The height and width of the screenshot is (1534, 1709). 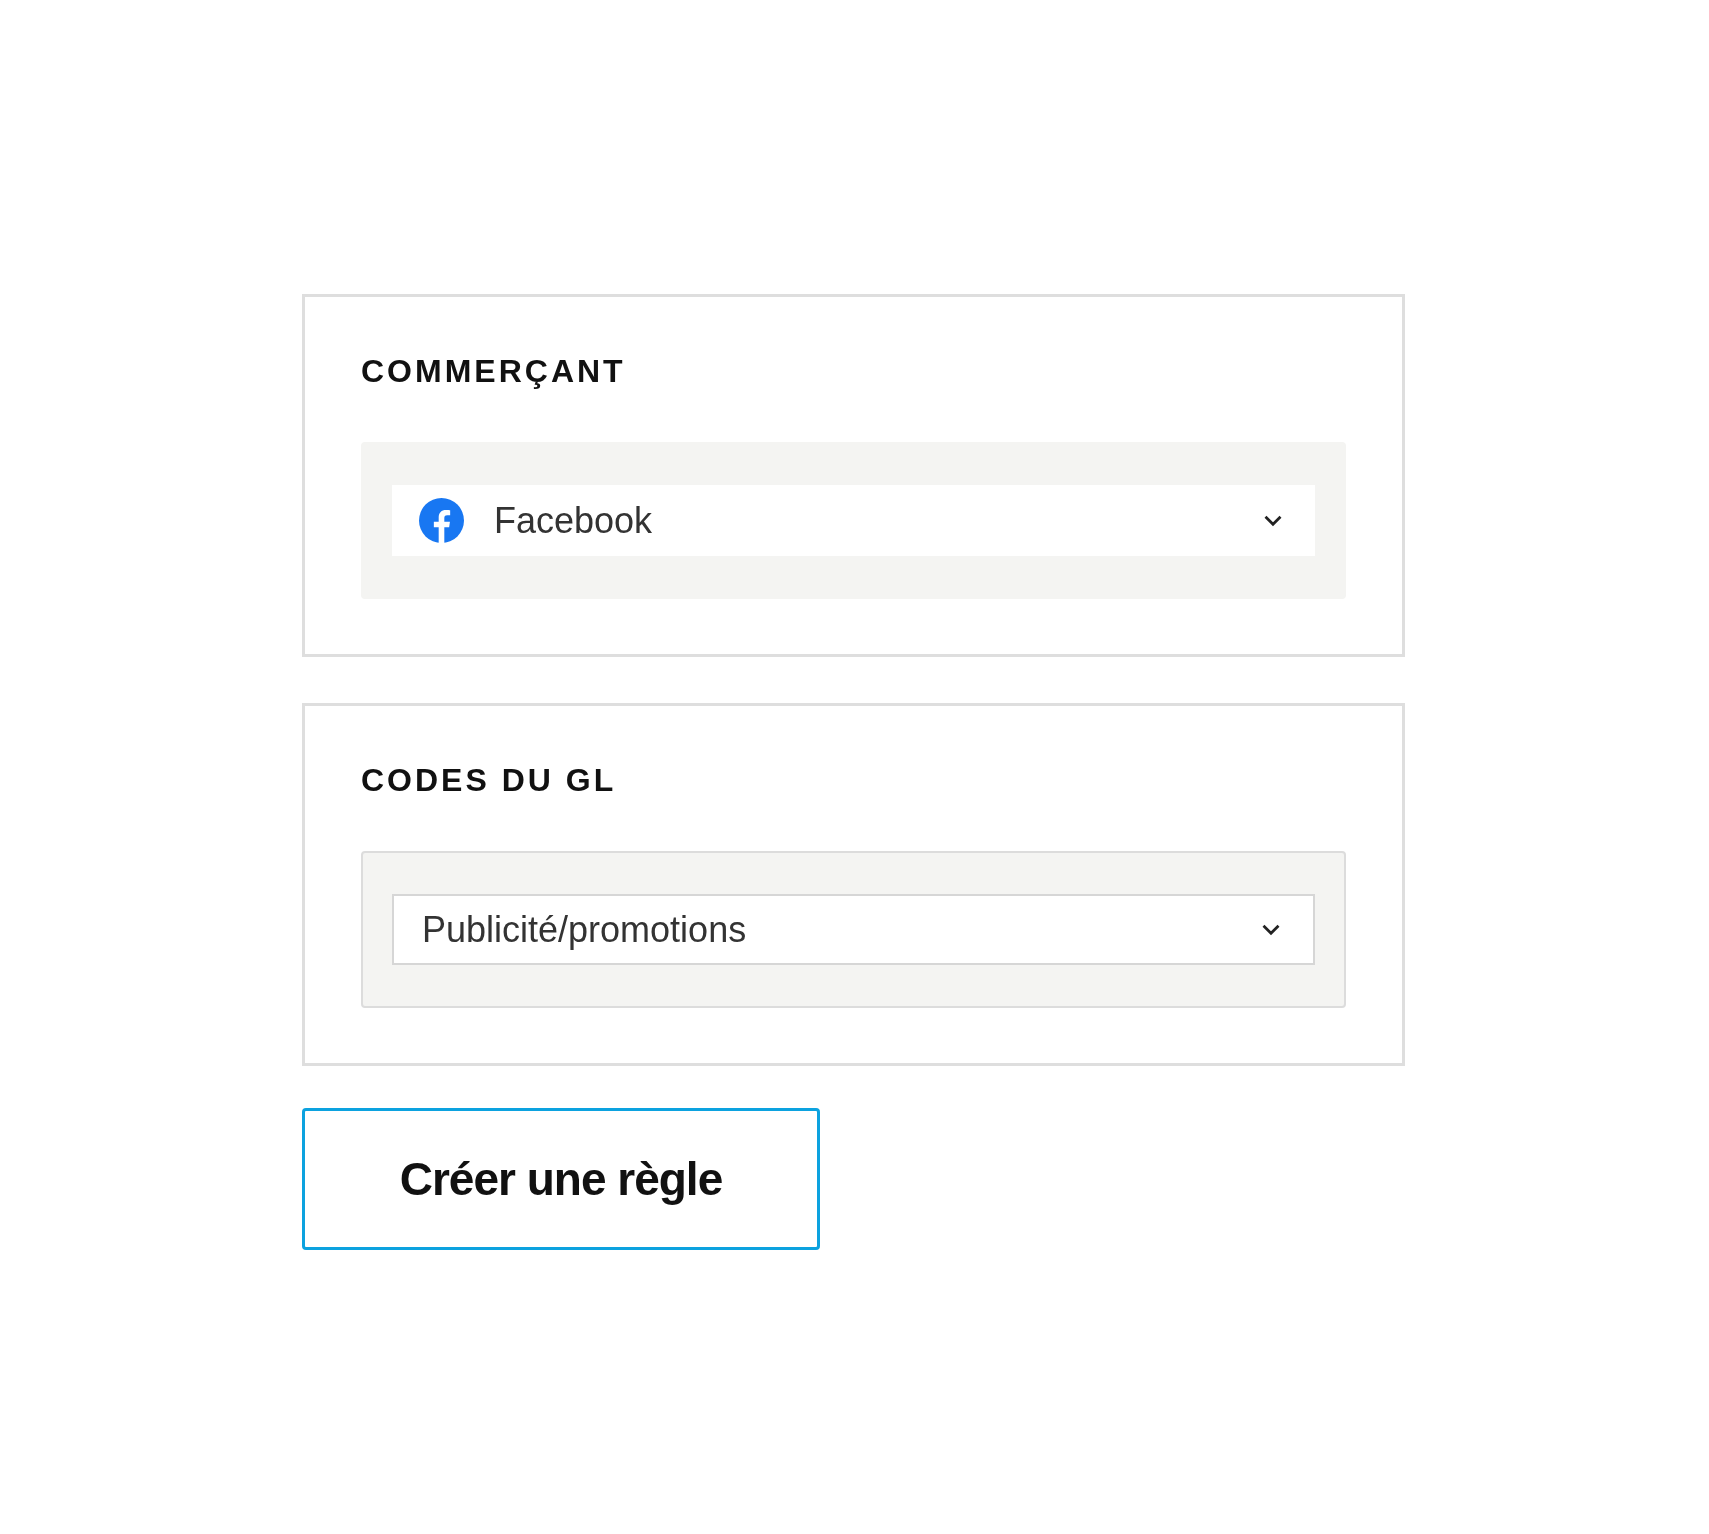 I want to click on section-heading: COMMERÇANT, so click(x=494, y=371).